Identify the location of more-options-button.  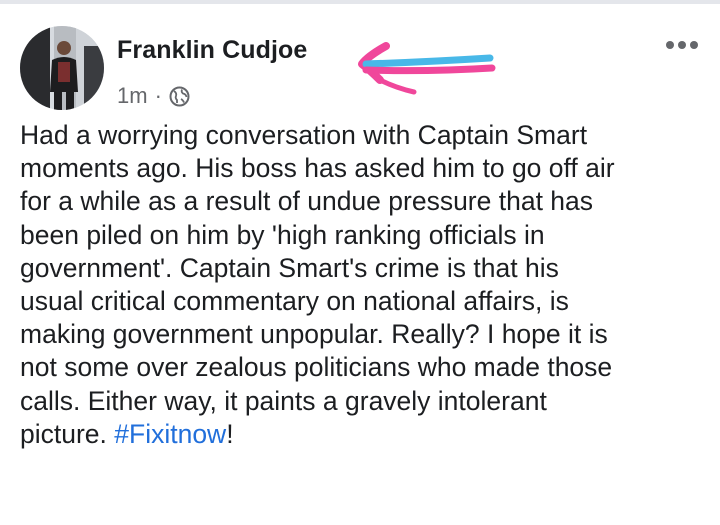
(682, 45).